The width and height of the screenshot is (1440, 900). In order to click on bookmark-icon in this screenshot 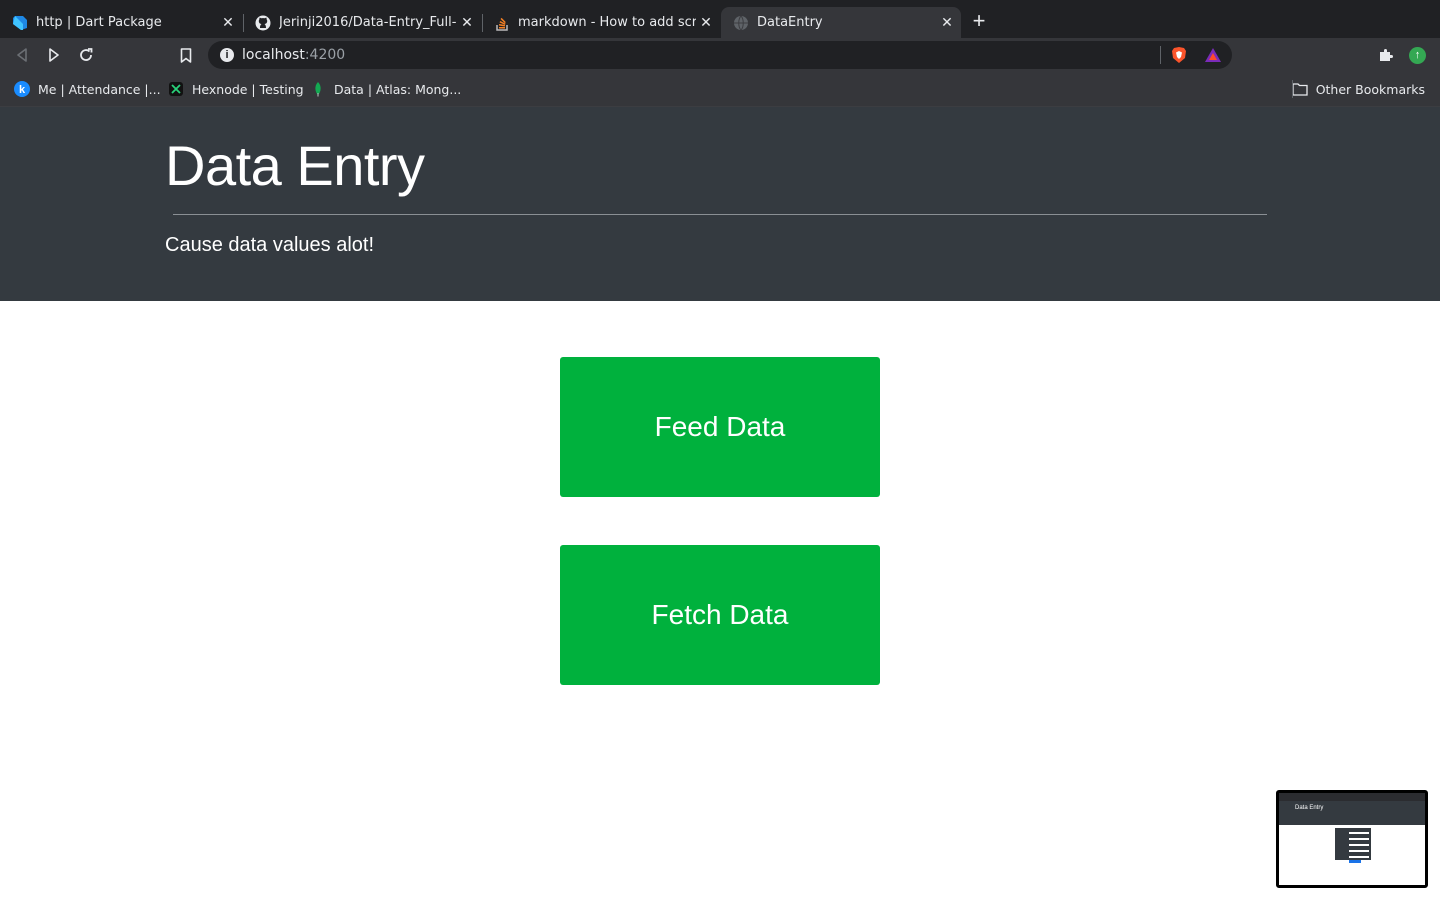, I will do `click(186, 55)`.